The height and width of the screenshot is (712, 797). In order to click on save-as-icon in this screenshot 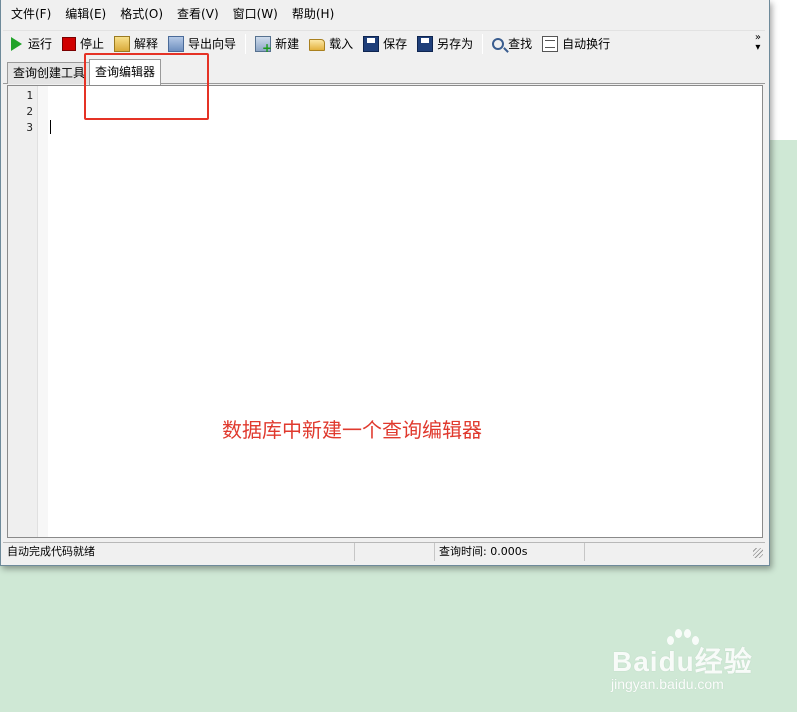, I will do `click(425, 43)`.